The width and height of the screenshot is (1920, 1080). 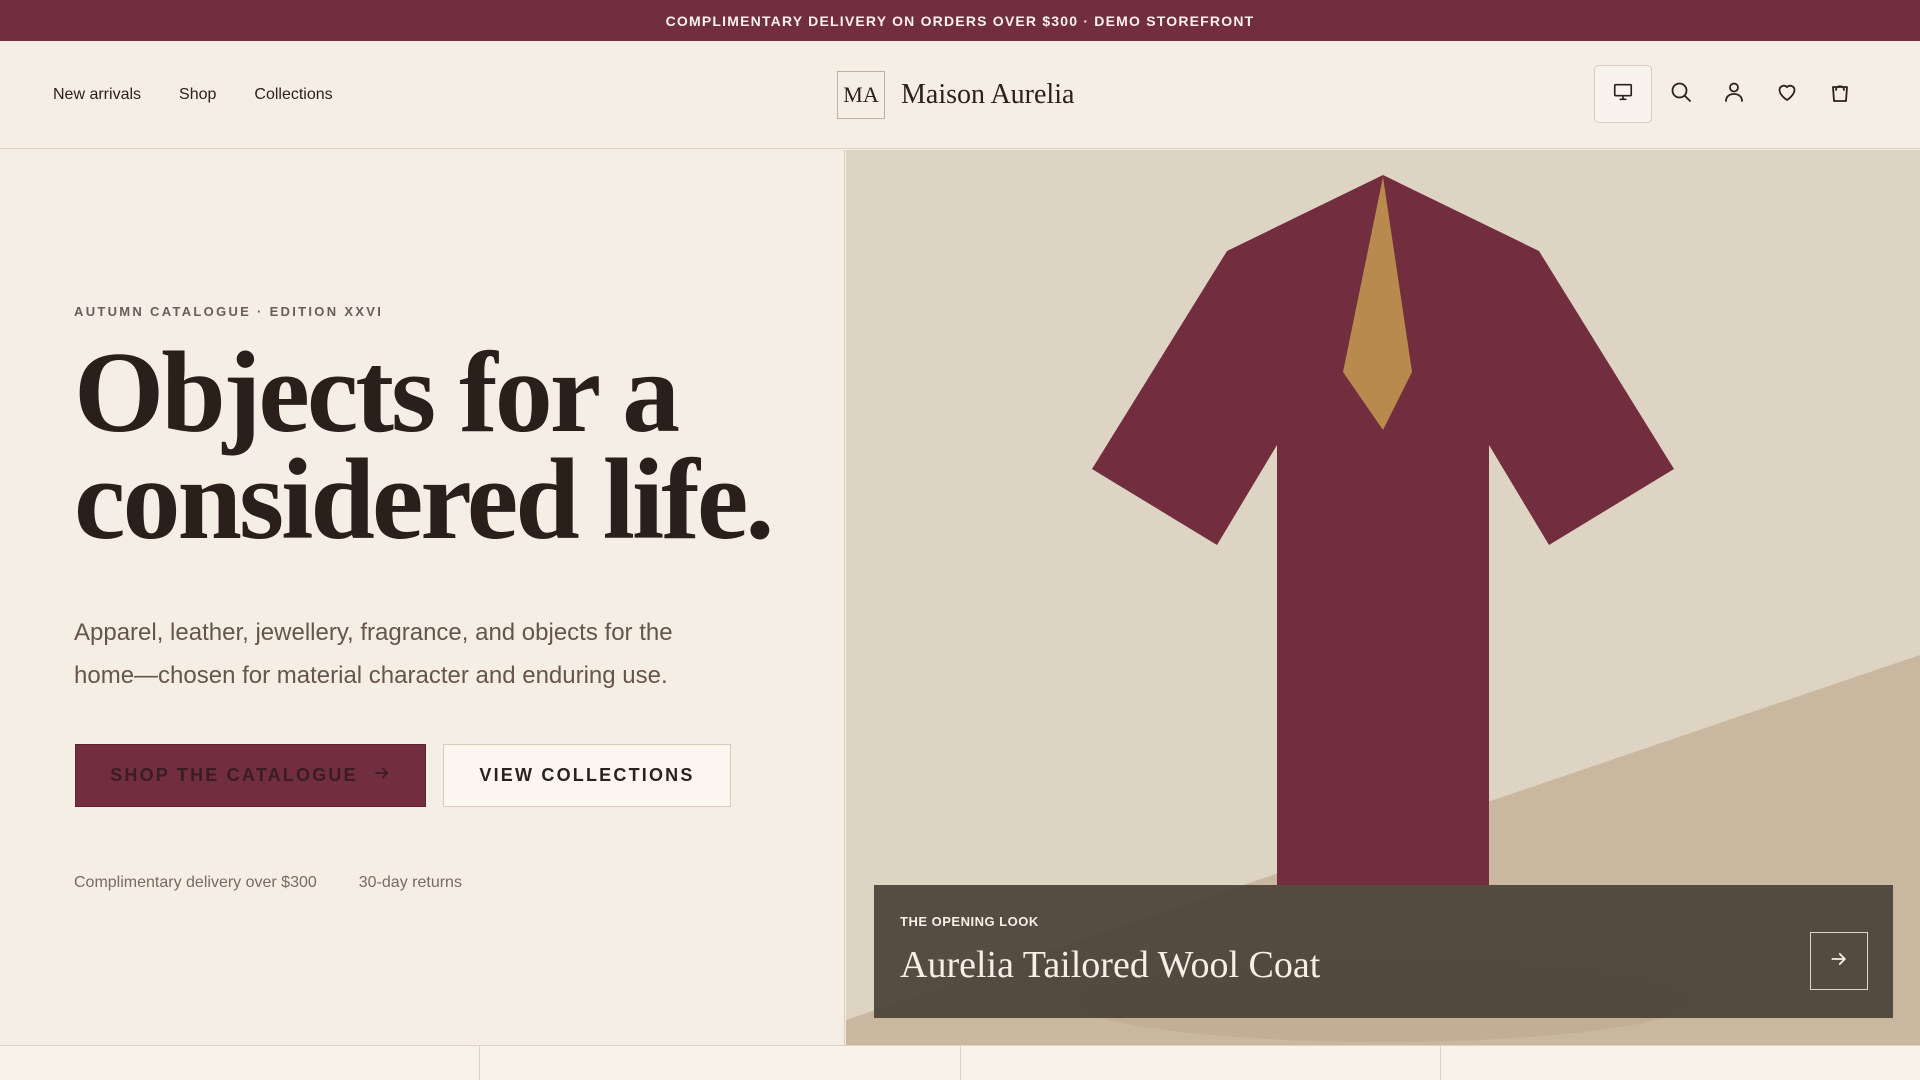 What do you see at coordinates (293, 95) in the screenshot?
I see `nav-collections: Collections` at bounding box center [293, 95].